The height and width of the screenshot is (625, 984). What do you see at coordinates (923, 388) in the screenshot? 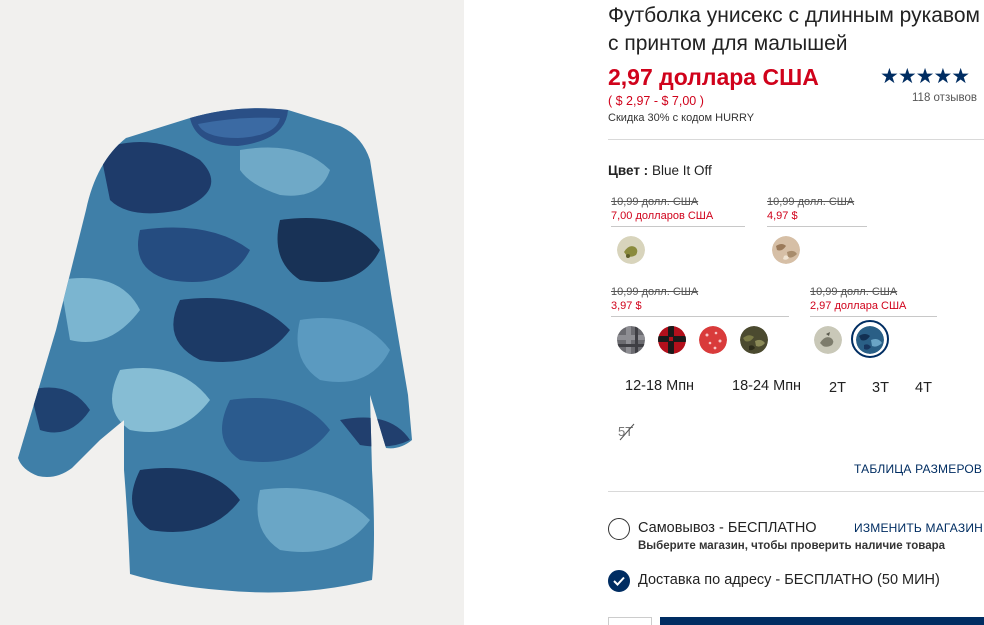
I see `size-4t: 4T` at bounding box center [923, 388].